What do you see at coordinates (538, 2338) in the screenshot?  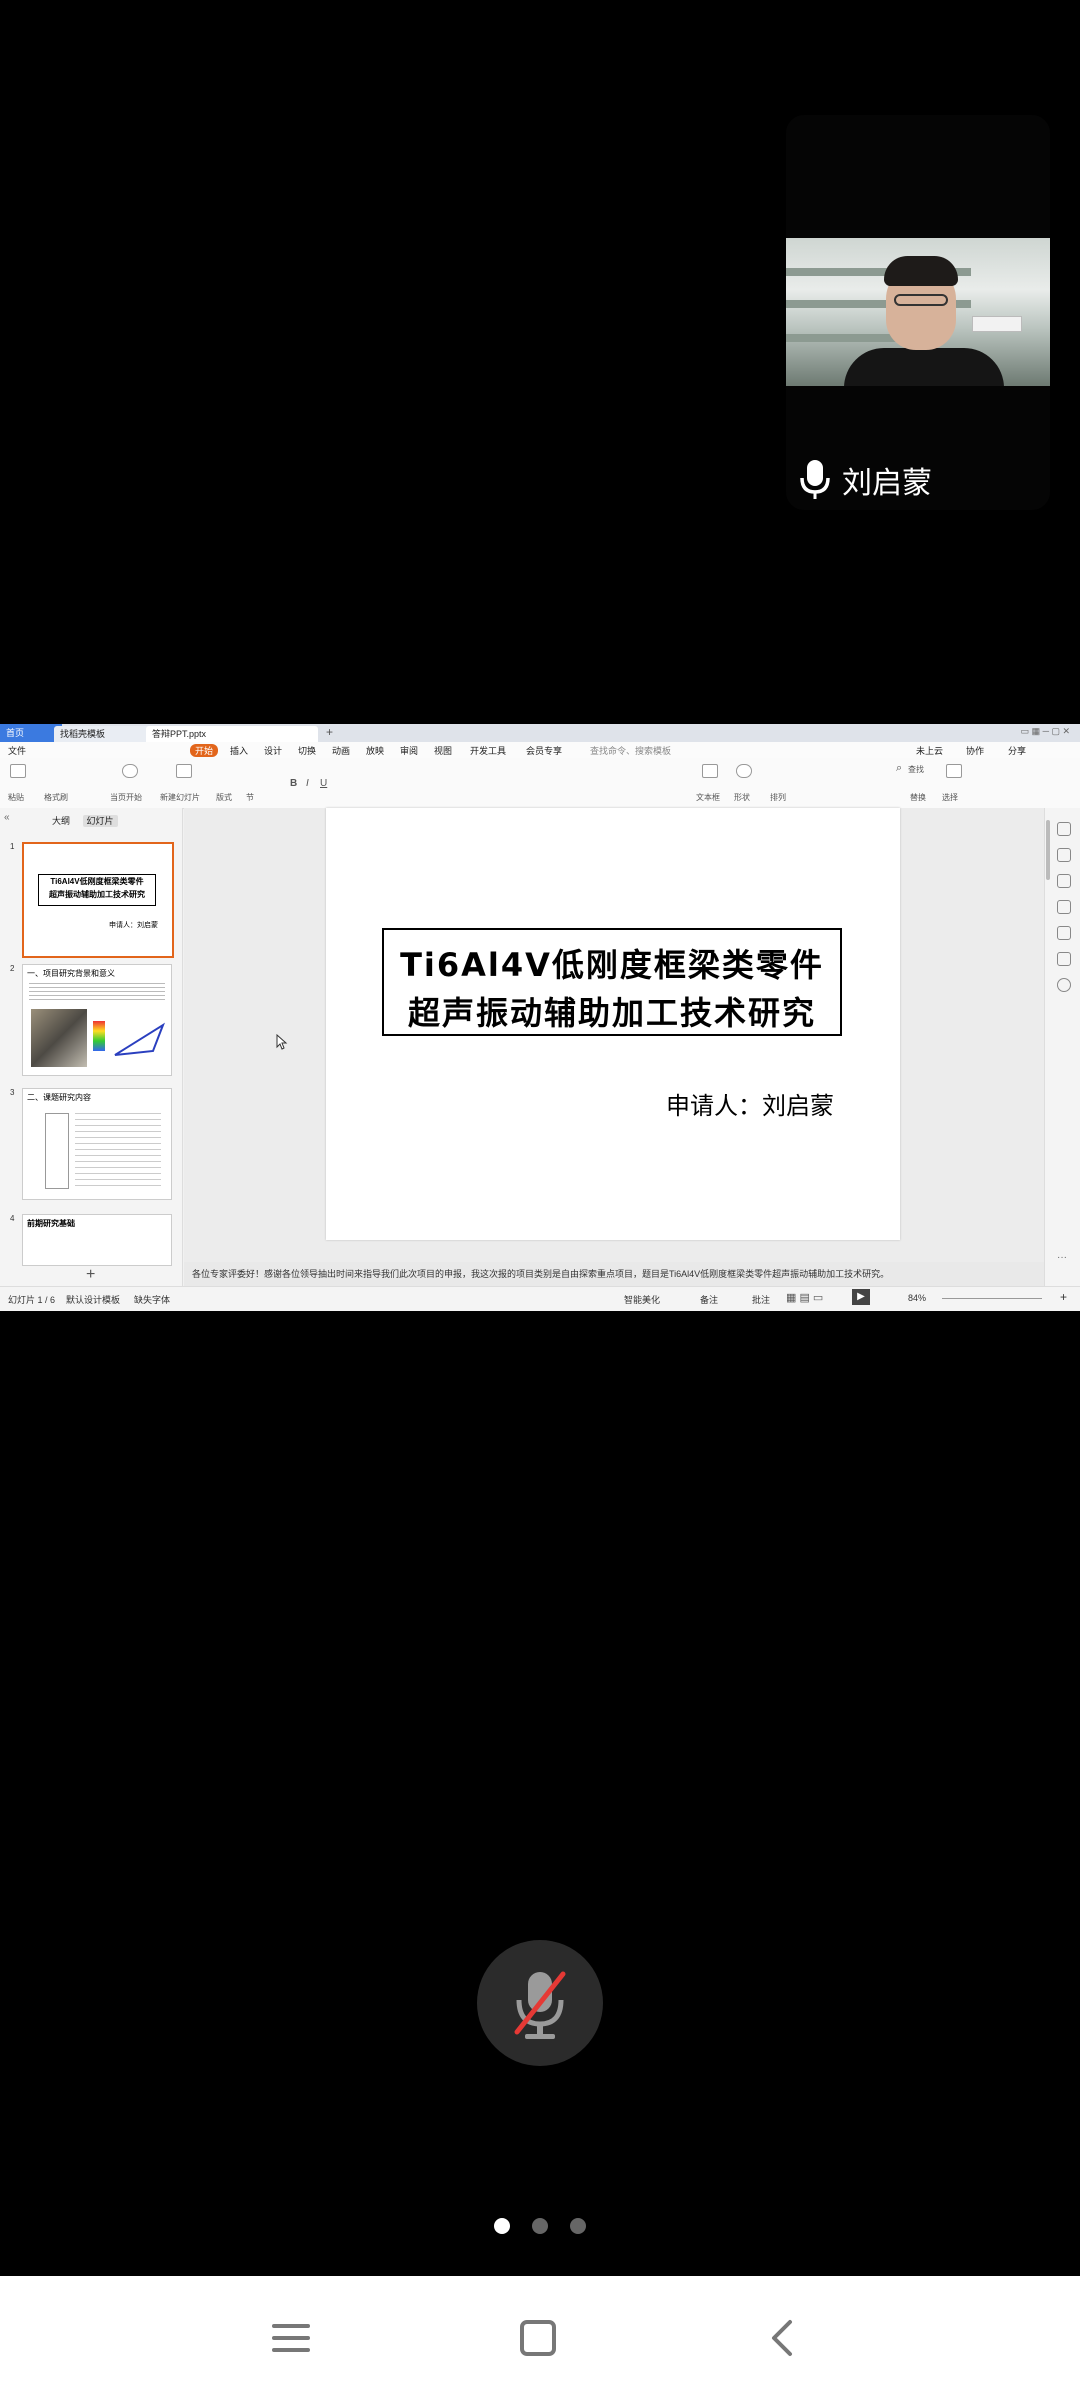 I see `home-icon` at bounding box center [538, 2338].